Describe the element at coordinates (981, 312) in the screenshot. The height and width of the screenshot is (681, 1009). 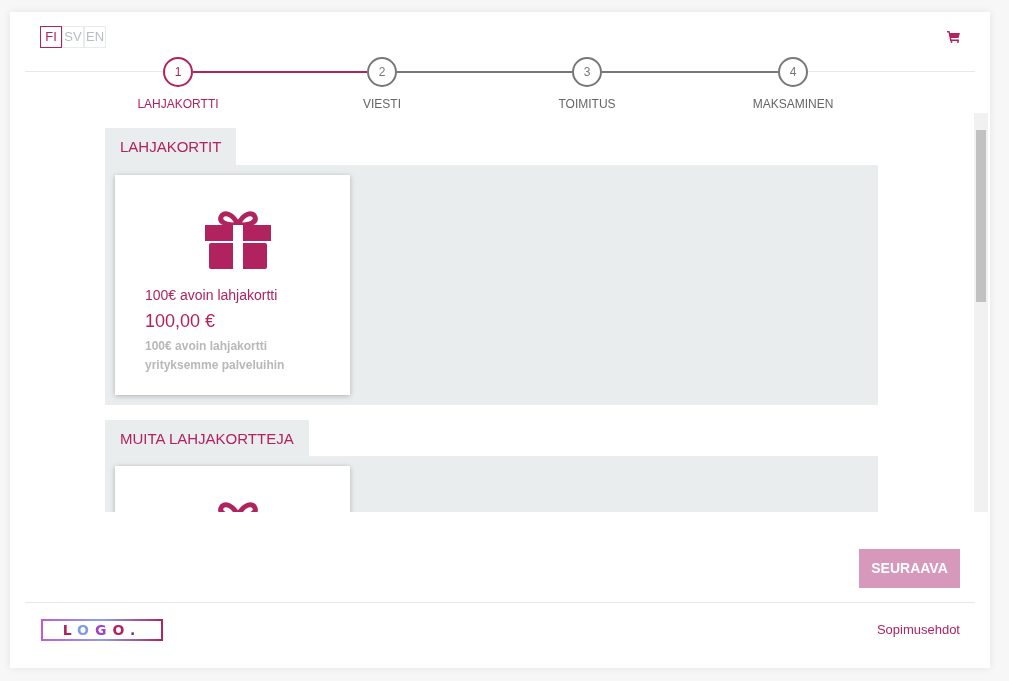
I see `scrollbar` at that location.